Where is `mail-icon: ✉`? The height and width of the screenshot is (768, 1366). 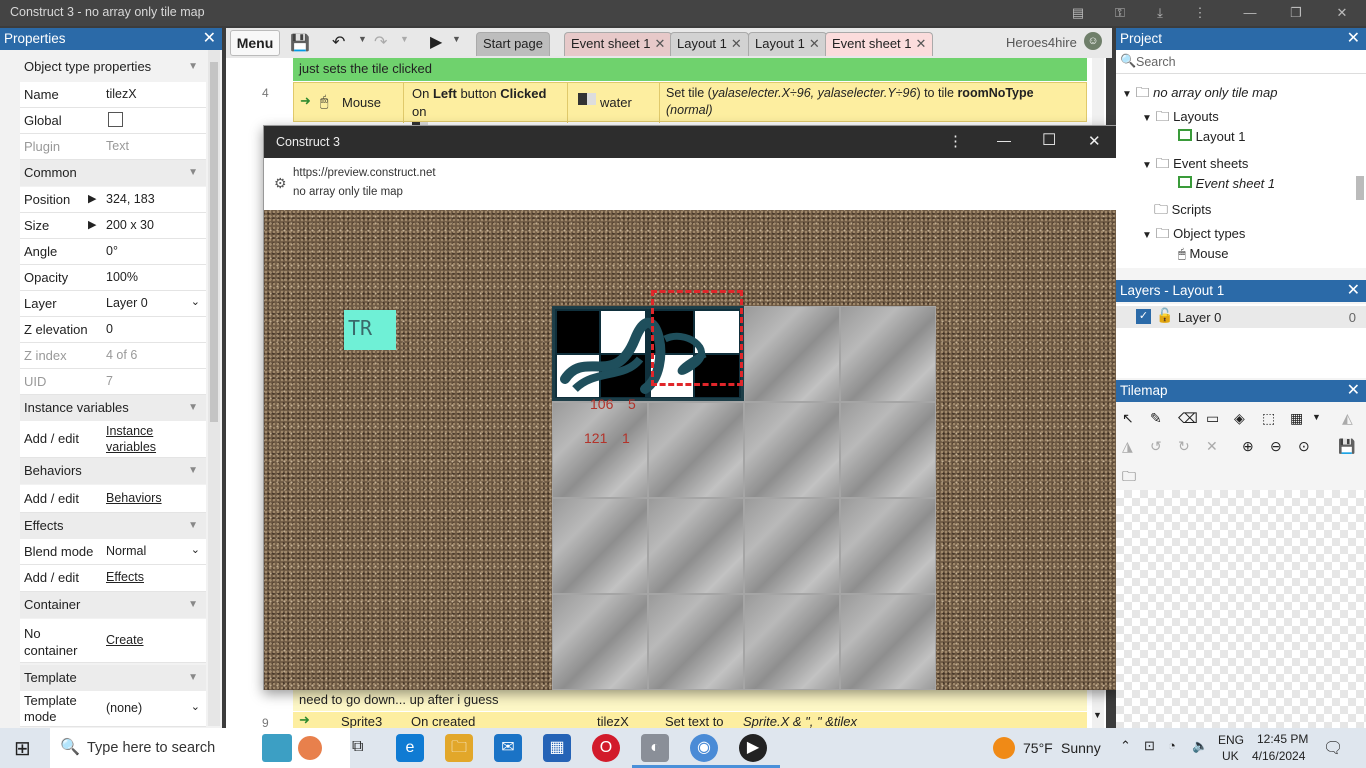
mail-icon: ✉ is located at coordinates (508, 748).